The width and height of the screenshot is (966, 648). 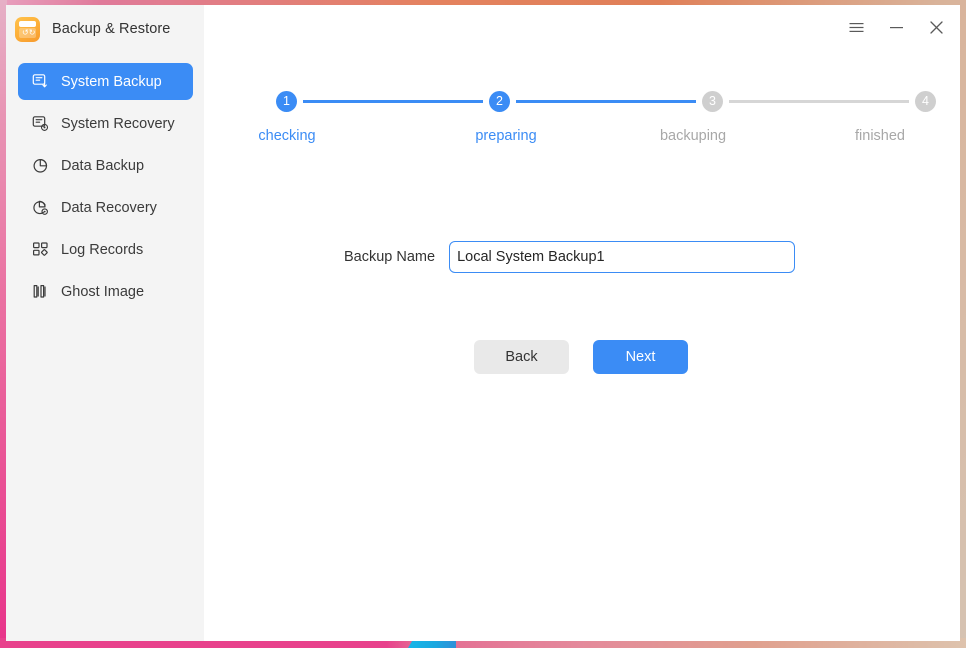 What do you see at coordinates (40, 165) in the screenshot?
I see `pie-chart-icon` at bounding box center [40, 165].